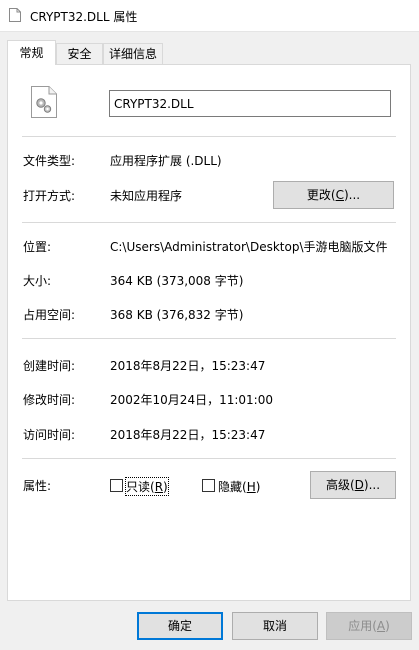  What do you see at coordinates (177, 315) in the screenshot?
I see `size-on-disk-value: 368 KB (376,832 字节)` at bounding box center [177, 315].